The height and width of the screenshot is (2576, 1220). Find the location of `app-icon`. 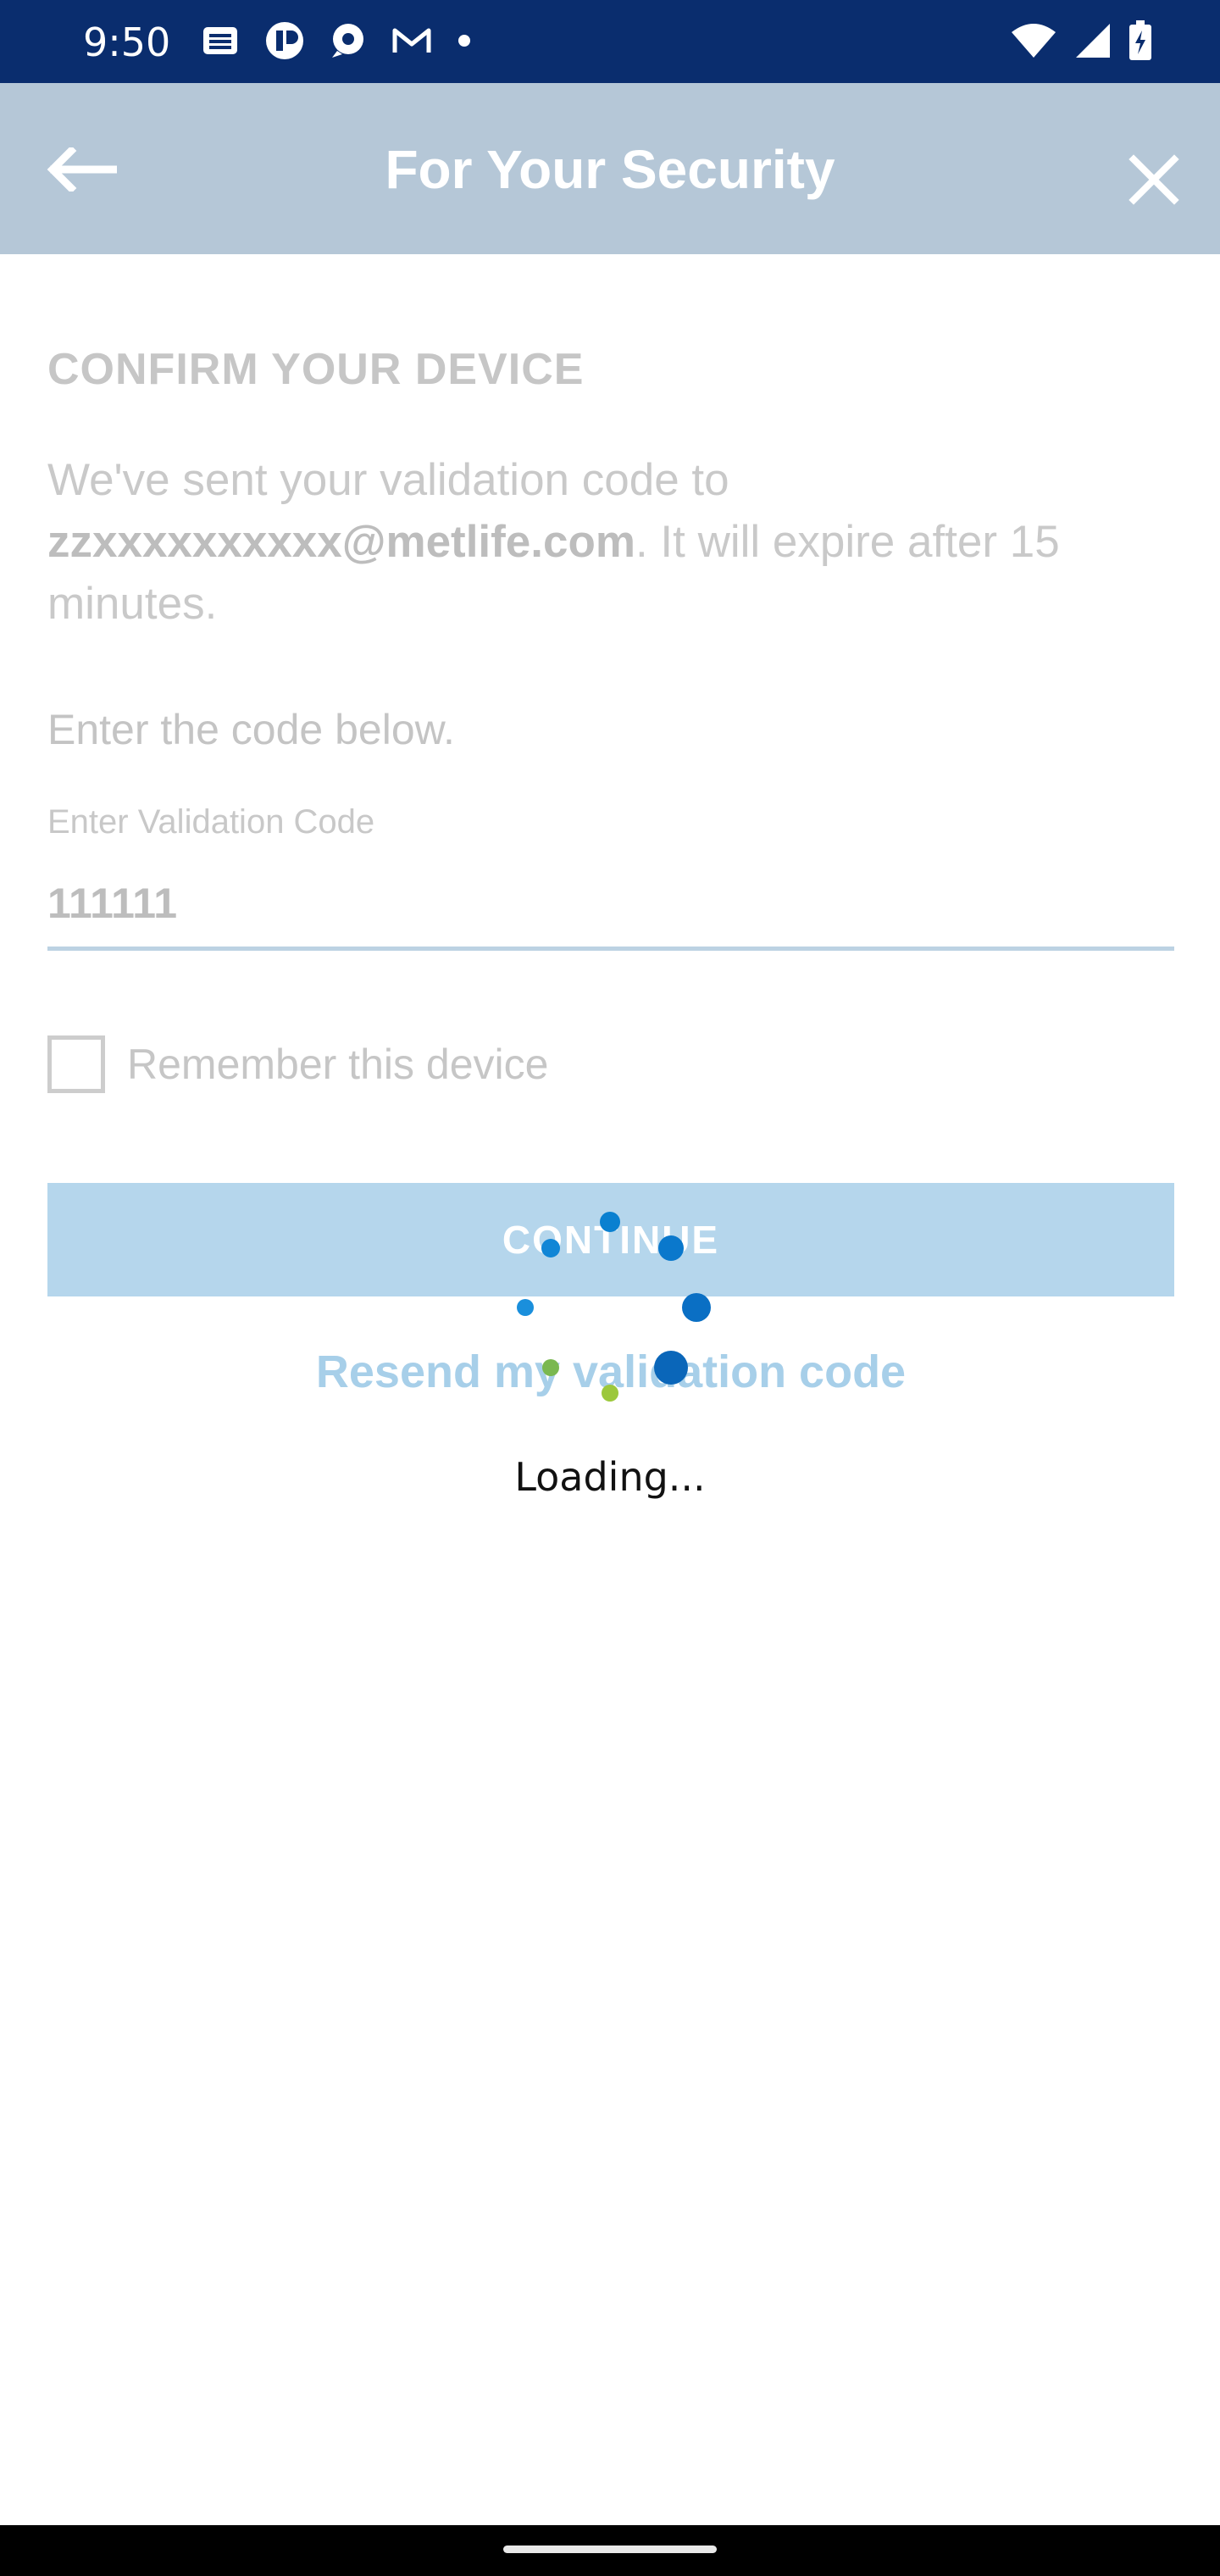

app-icon is located at coordinates (284, 42).